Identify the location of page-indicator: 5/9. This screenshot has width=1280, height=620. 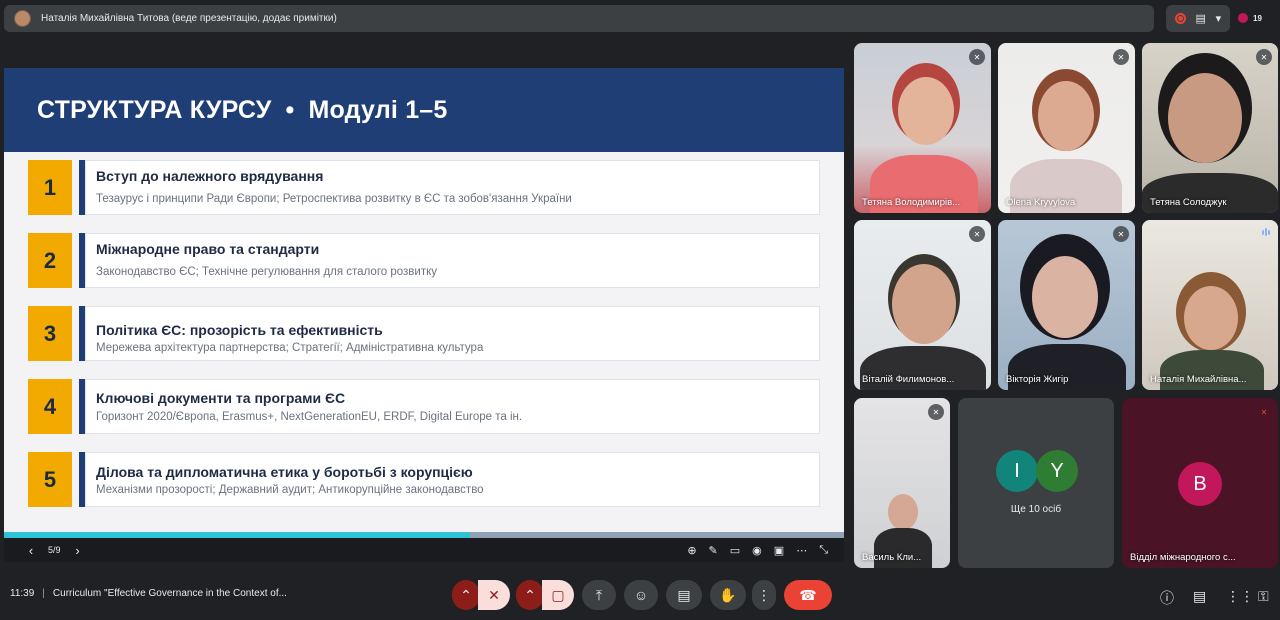
(54, 550).